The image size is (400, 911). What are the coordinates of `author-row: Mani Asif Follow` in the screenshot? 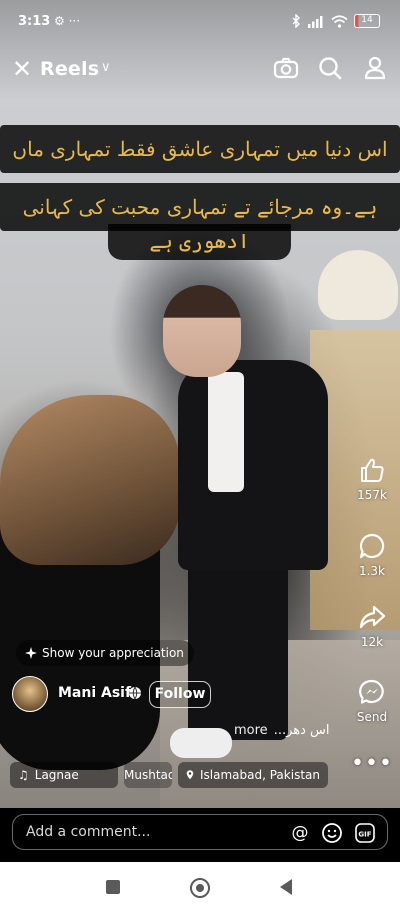 It's located at (177, 695).